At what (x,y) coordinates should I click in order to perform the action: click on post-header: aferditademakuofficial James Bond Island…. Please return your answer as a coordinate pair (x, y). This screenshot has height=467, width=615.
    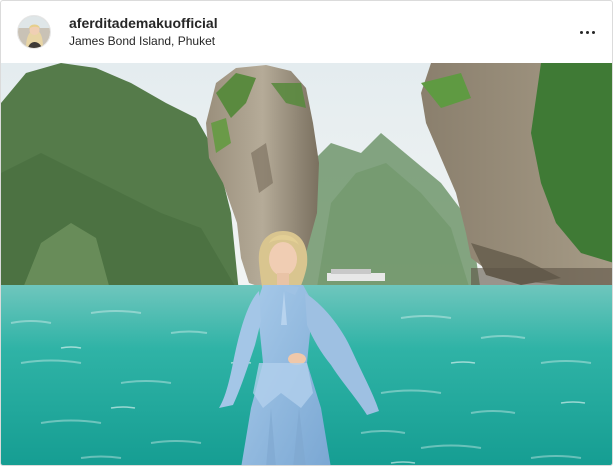
    Looking at the image, I should click on (306, 32).